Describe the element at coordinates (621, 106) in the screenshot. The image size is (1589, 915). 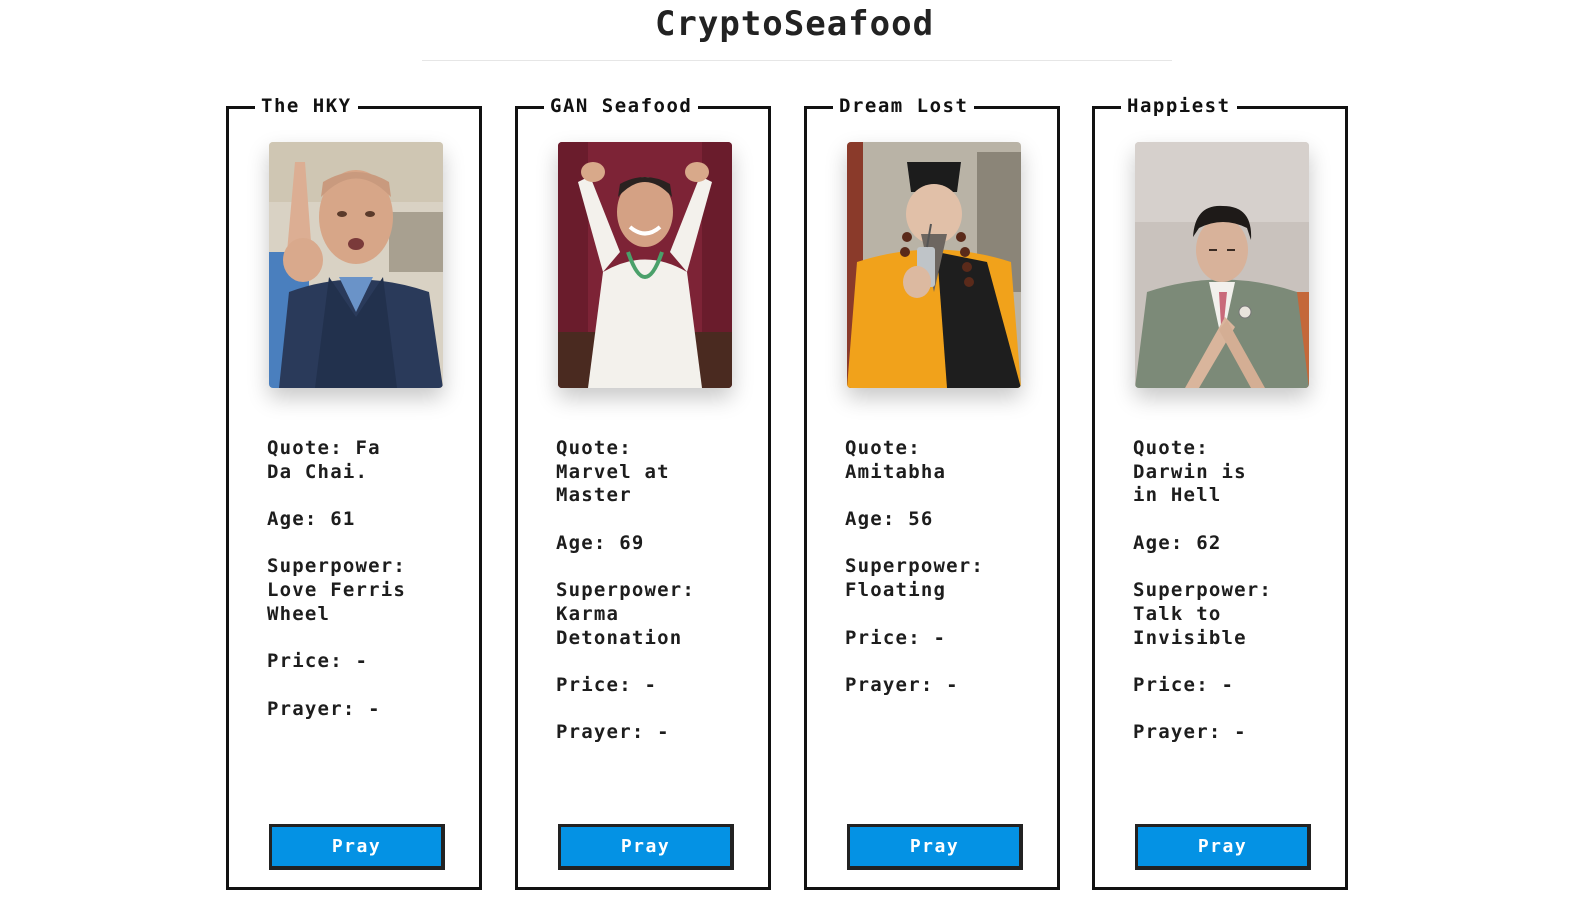
I see `card-name: GAN Seafood` at that location.